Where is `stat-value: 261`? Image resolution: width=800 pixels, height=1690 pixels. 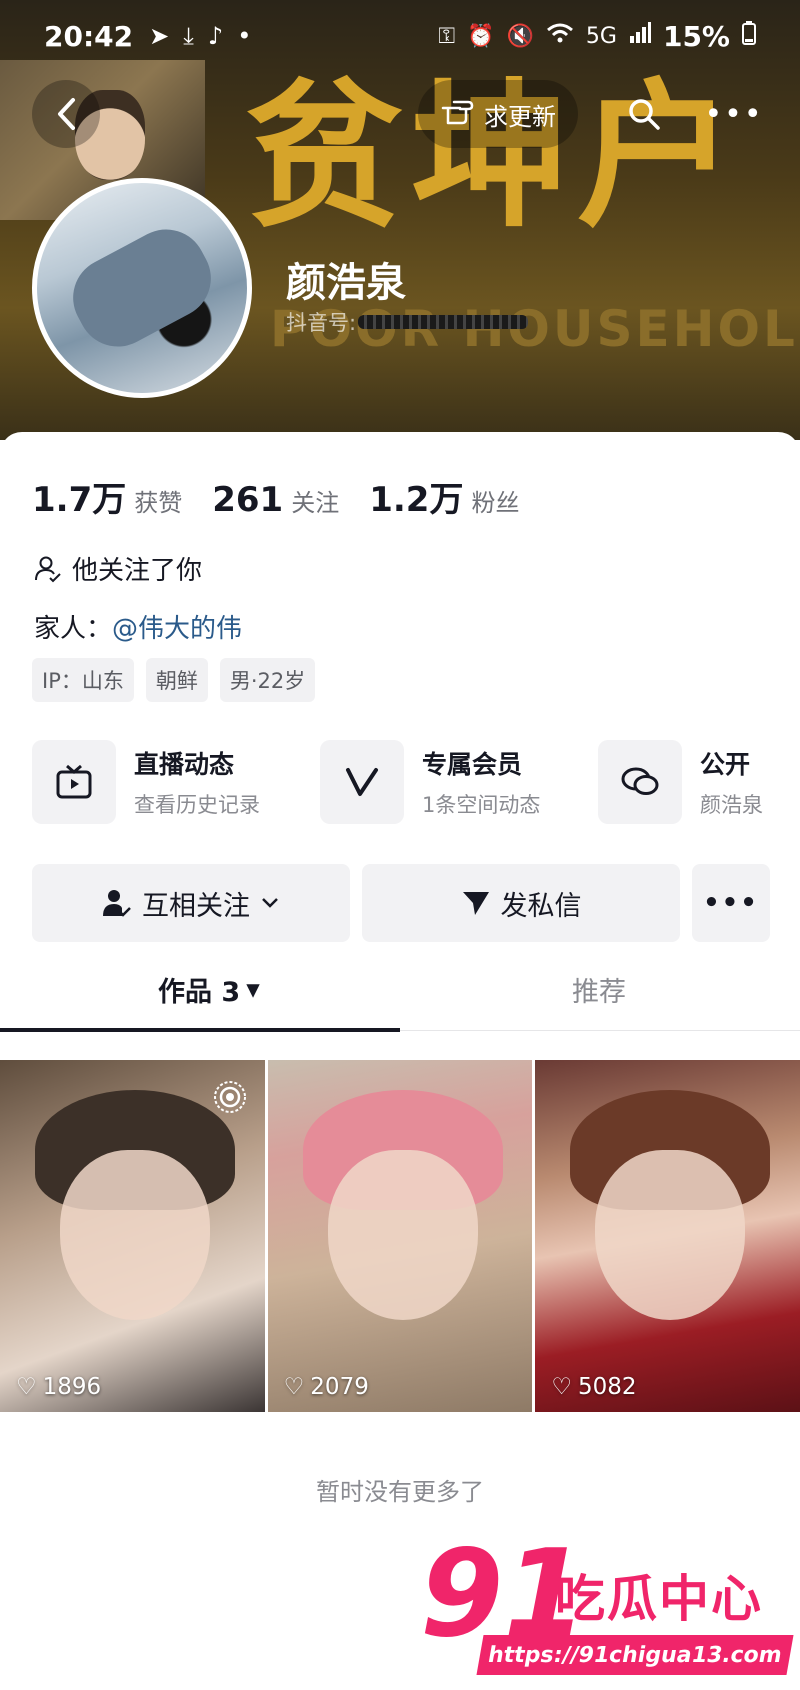 stat-value: 261 is located at coordinates (248, 500).